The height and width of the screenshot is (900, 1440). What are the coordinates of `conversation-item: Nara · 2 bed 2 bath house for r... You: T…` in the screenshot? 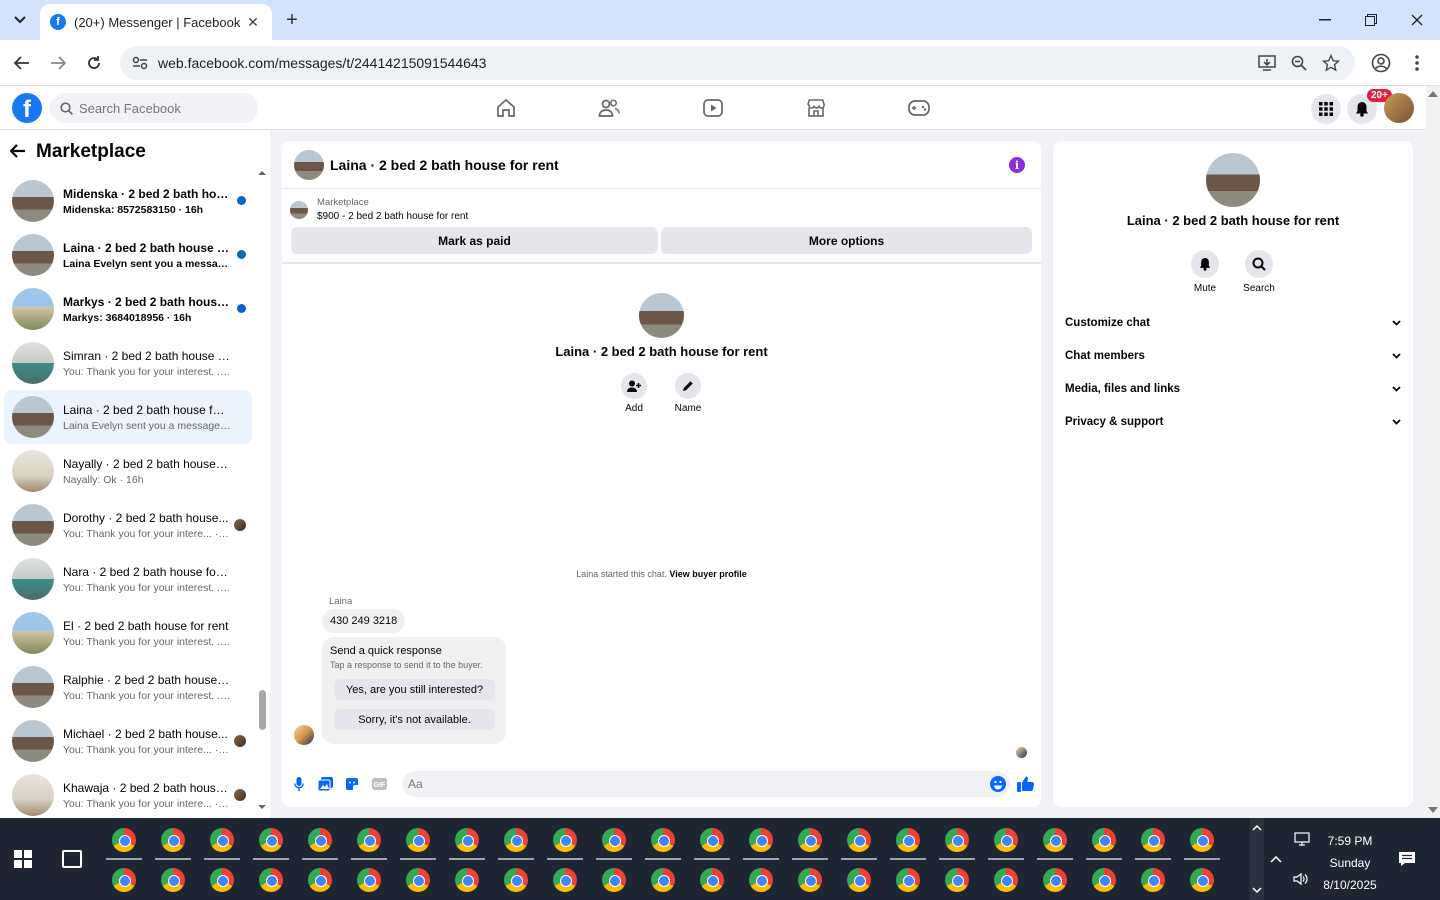 It's located at (128, 579).